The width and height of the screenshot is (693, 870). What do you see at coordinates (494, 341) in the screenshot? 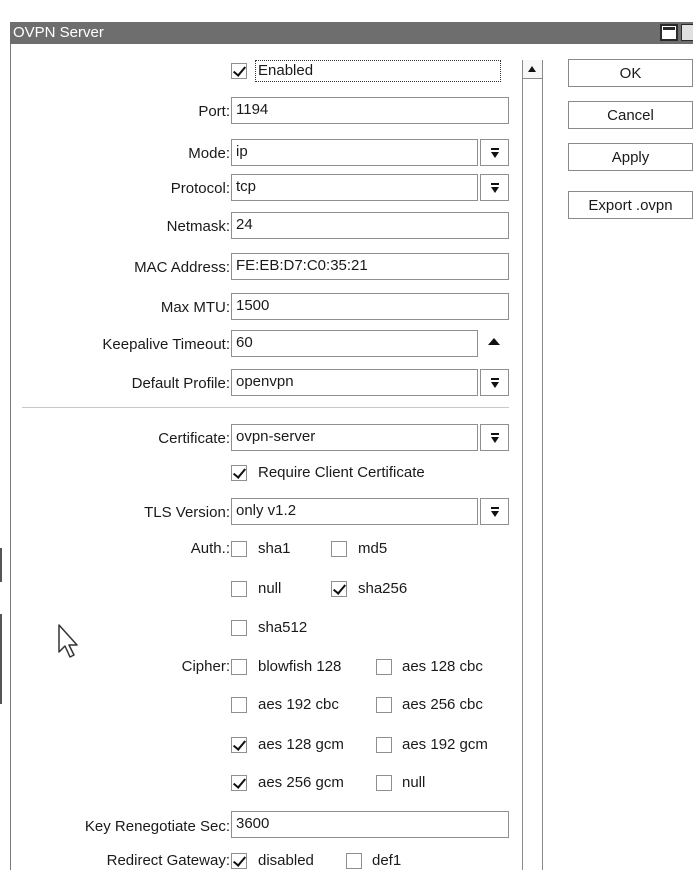
I see `collapse-up-icon` at bounding box center [494, 341].